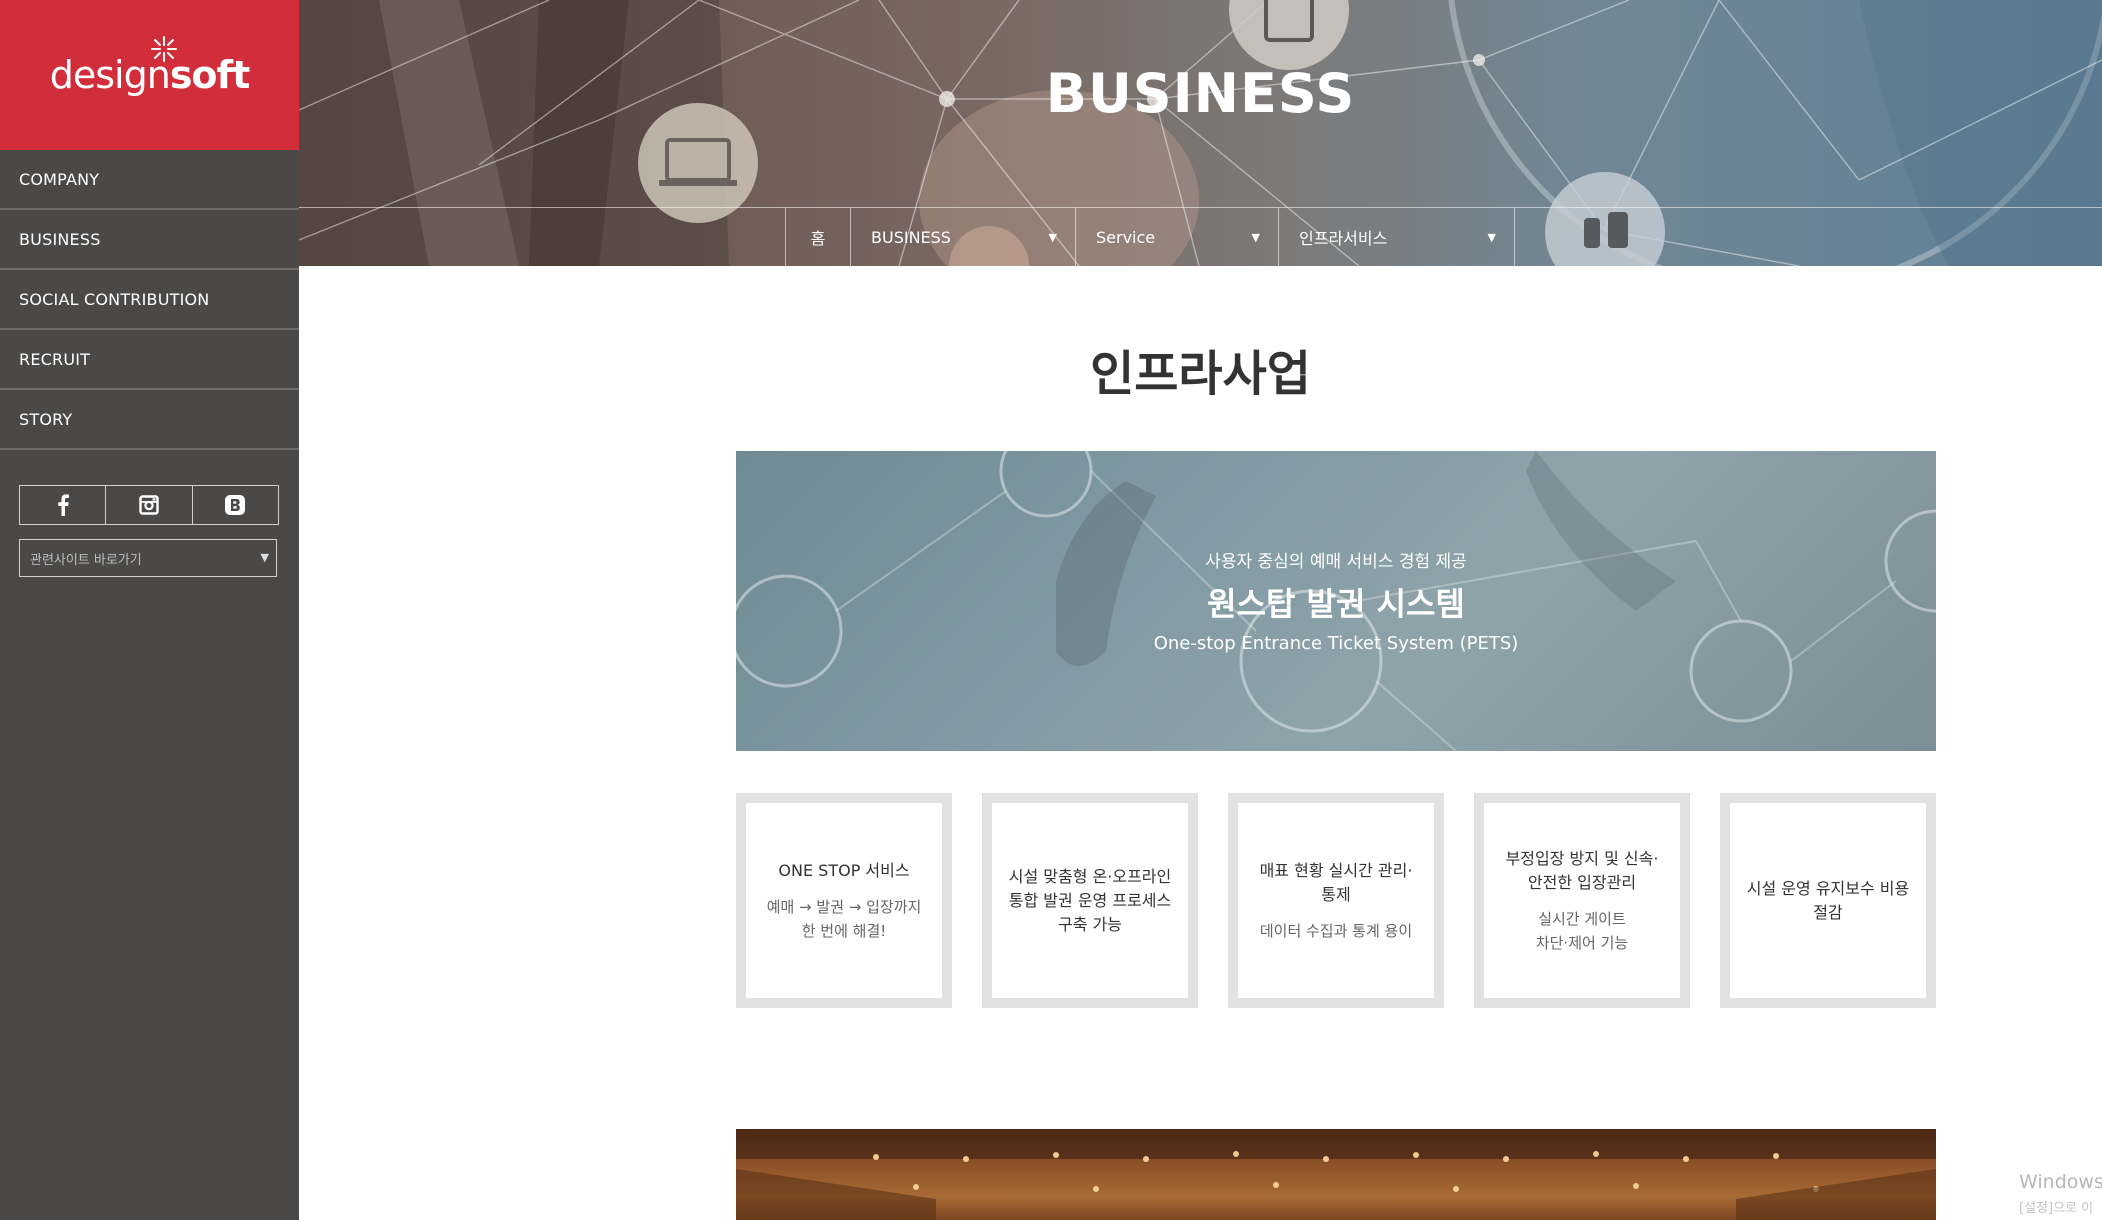  Describe the element at coordinates (1828, 888) in the screenshot. I see `feature-title-line: 시설 운영 유지보수 비용` at that location.